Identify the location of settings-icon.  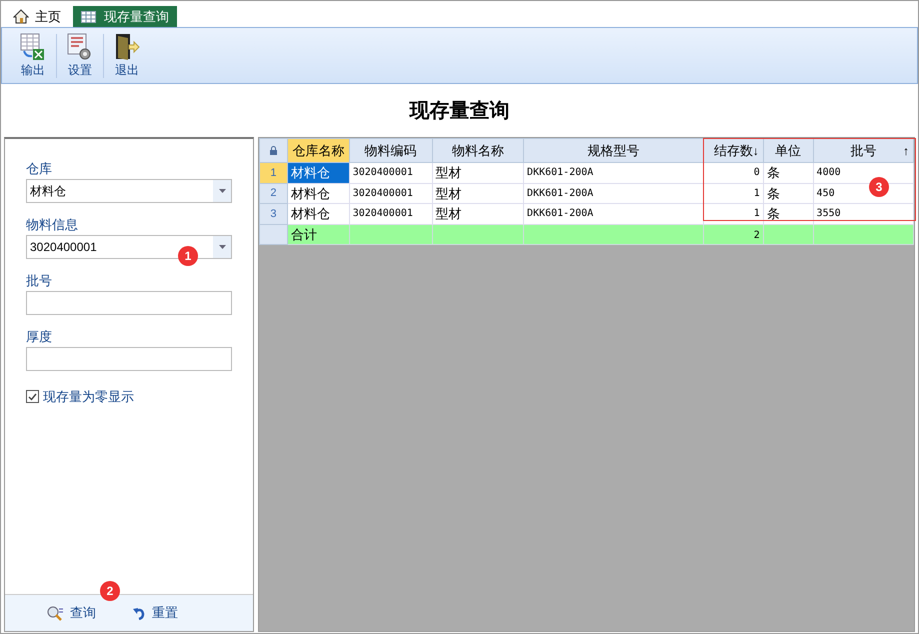
(80, 46).